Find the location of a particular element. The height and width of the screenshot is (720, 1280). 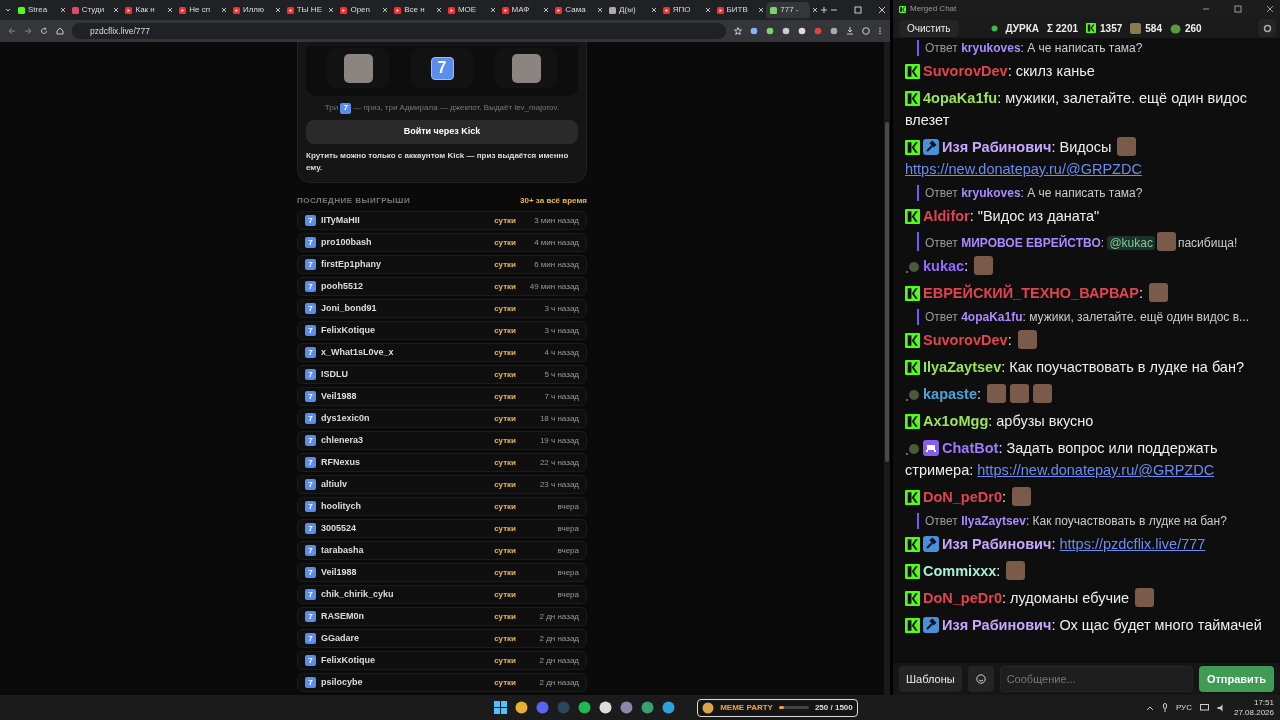

reply-quote: Ответ kryukoves: А че написать тама? is located at coordinates (1092, 48).